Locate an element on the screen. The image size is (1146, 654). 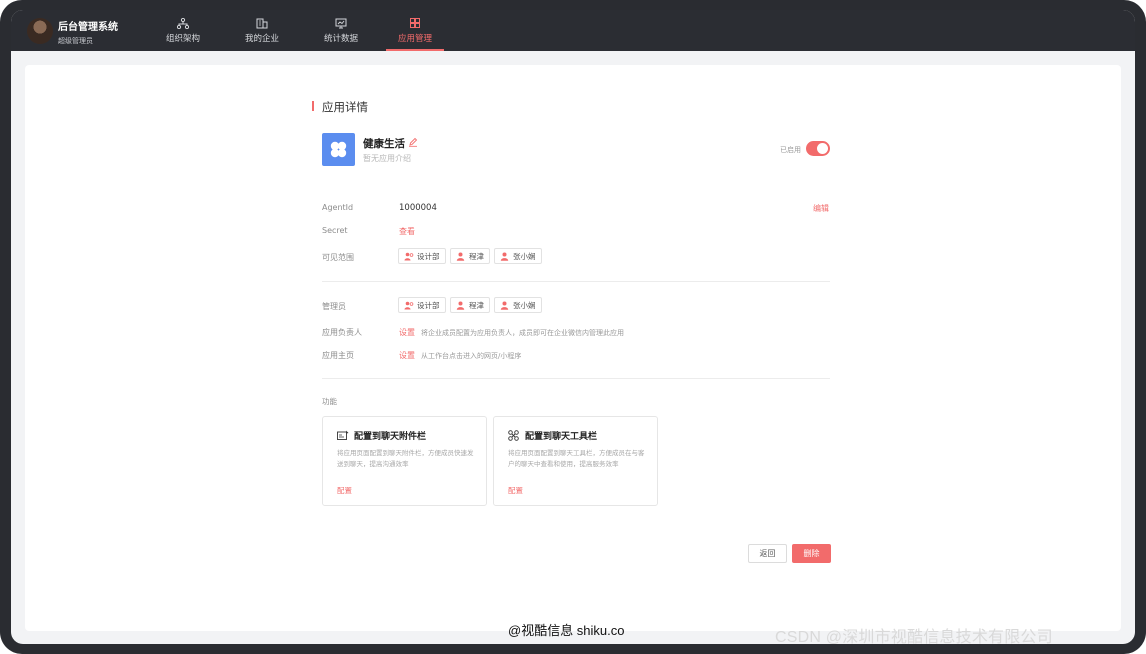
page-title: 应用详情 is located at coordinates (345, 107).